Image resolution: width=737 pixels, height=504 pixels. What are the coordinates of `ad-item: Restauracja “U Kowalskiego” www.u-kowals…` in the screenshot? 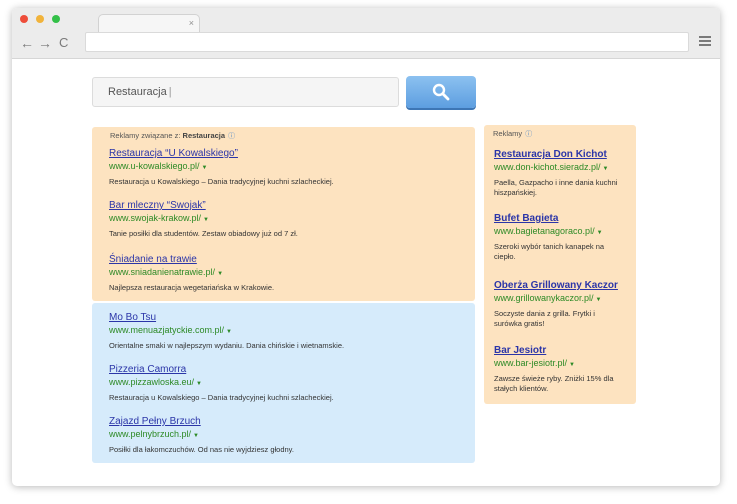 It's located at (221, 167).